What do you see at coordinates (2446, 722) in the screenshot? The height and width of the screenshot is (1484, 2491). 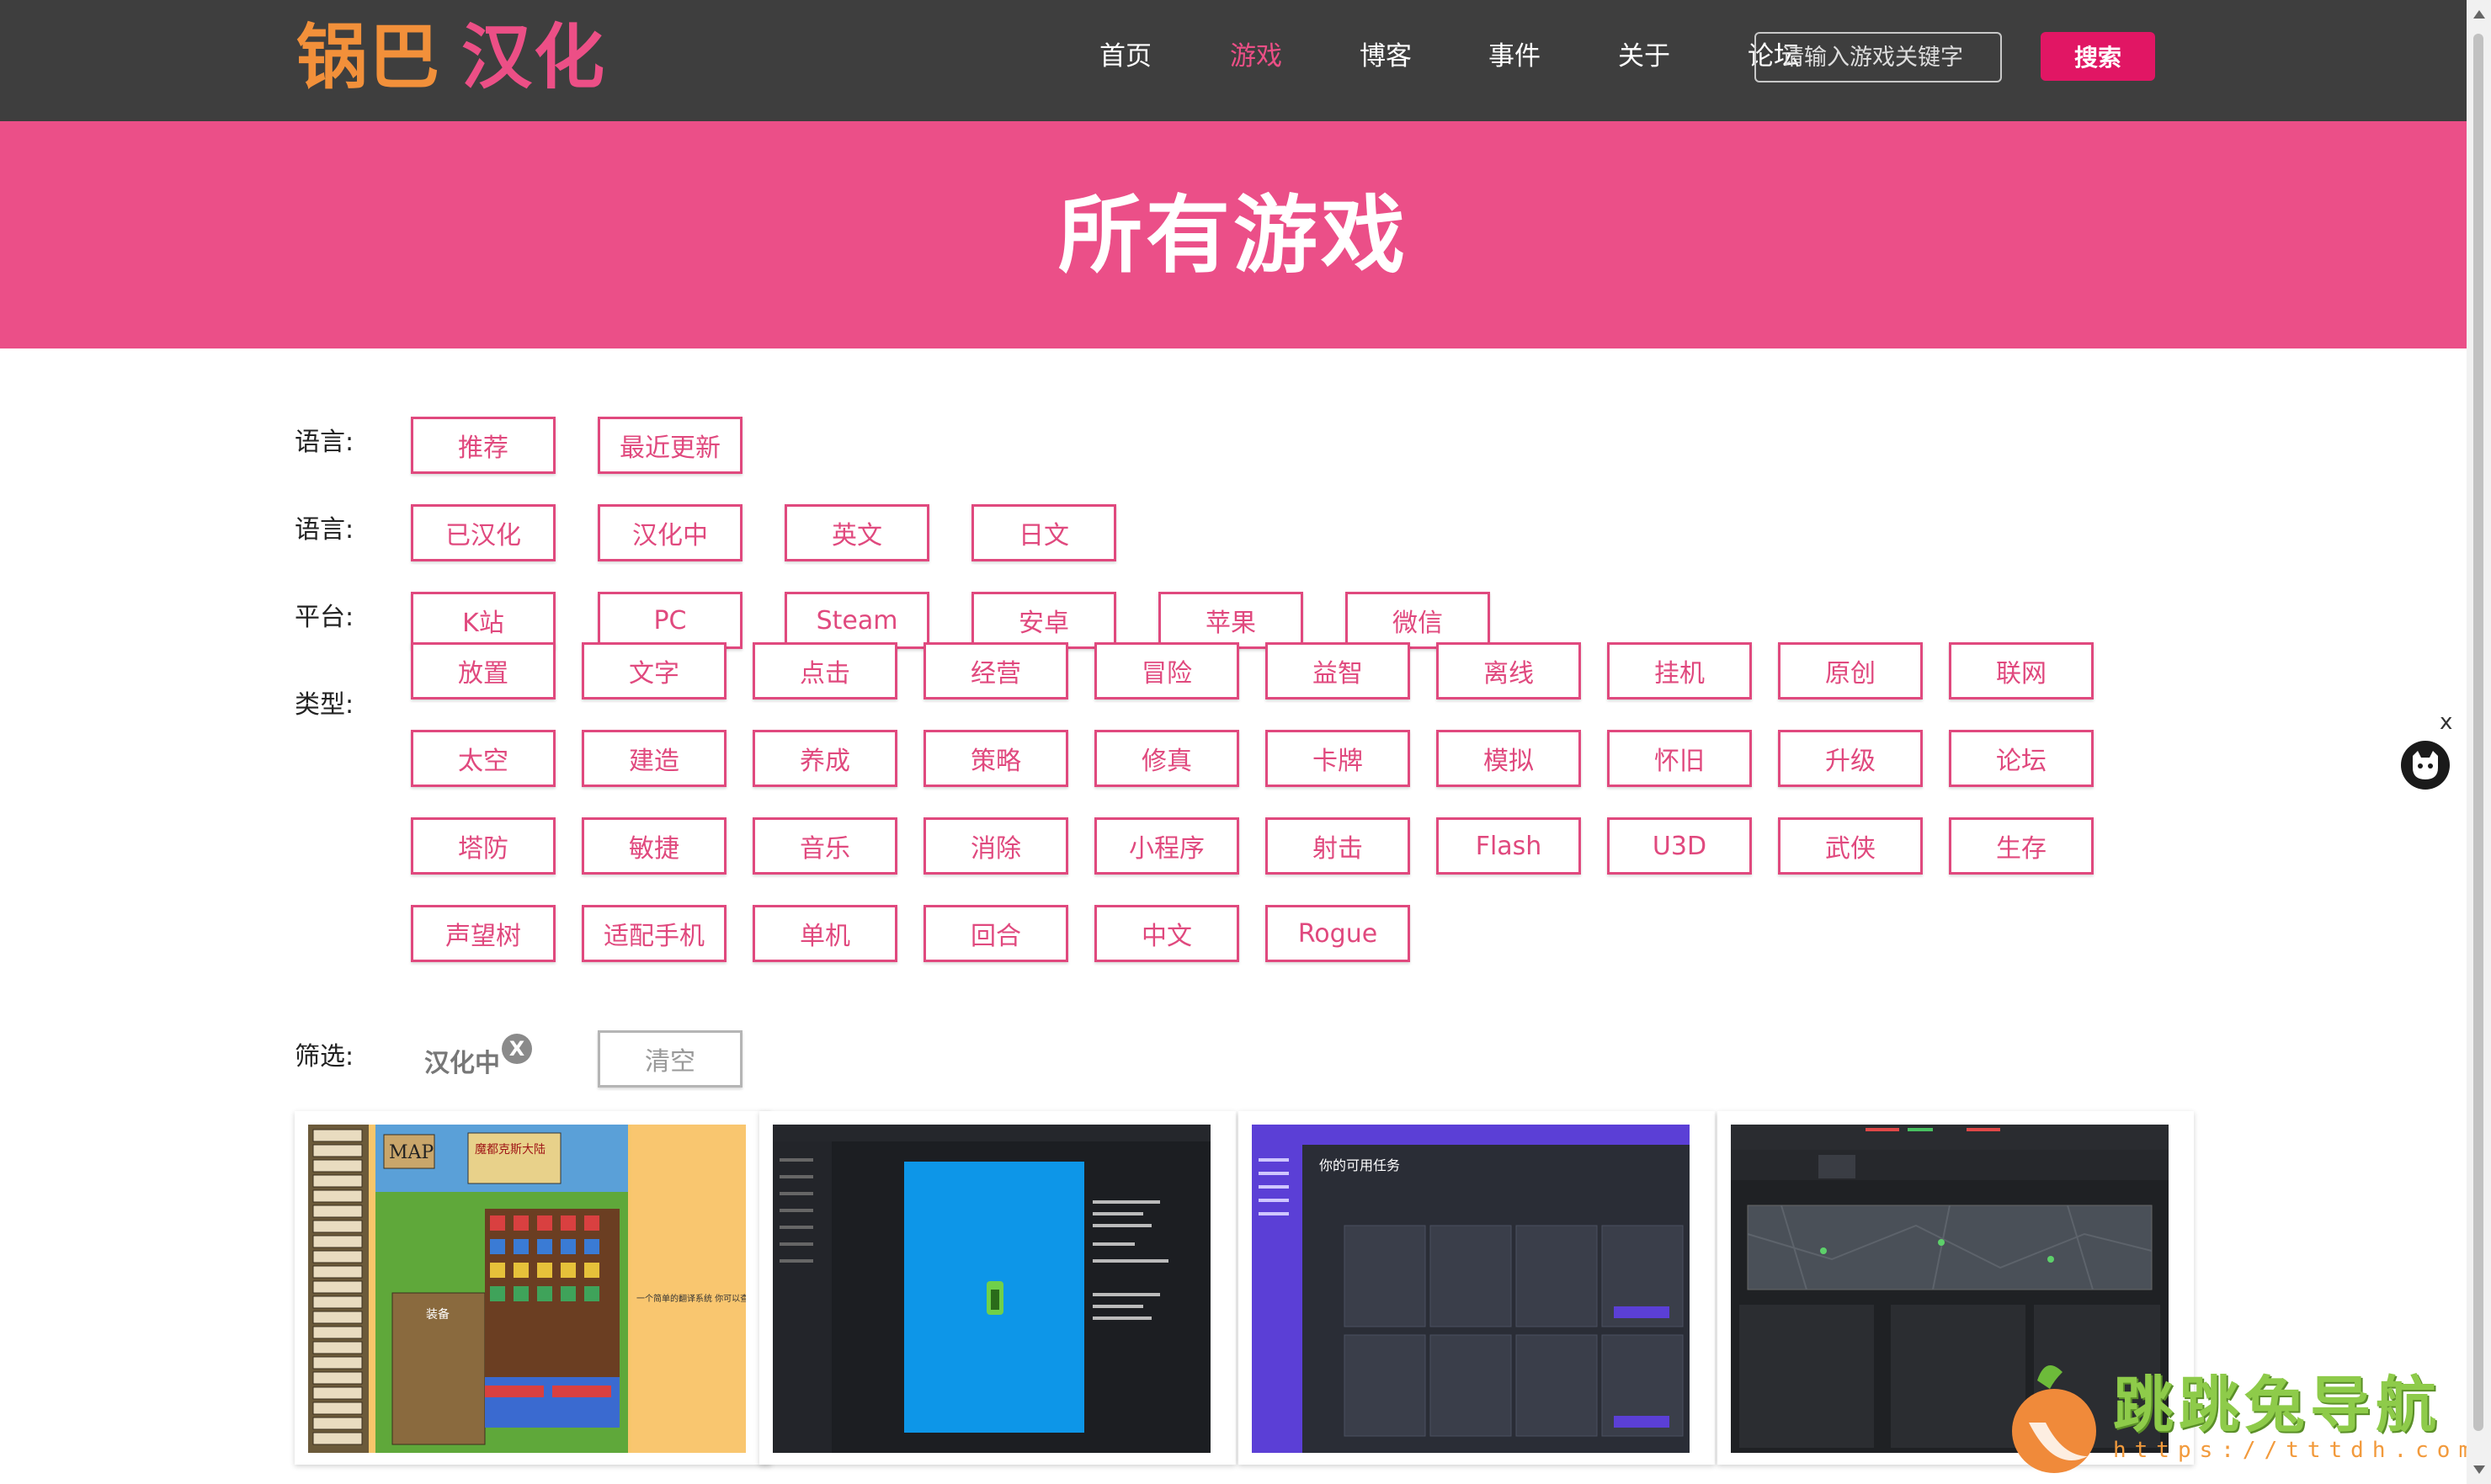 I see `float-close-button: x` at bounding box center [2446, 722].